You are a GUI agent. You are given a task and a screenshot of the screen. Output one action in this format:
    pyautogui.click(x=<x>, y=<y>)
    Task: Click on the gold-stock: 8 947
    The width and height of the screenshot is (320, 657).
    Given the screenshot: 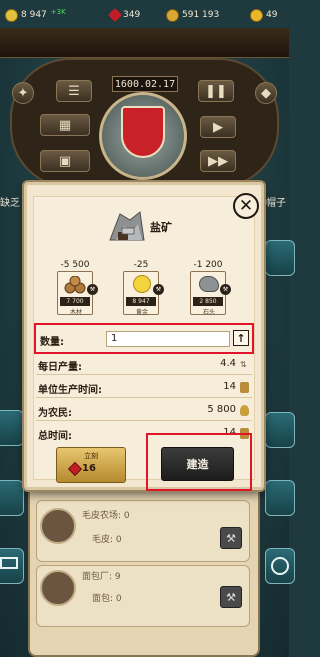 What is the action you would take?
    pyautogui.click(x=141, y=301)
    